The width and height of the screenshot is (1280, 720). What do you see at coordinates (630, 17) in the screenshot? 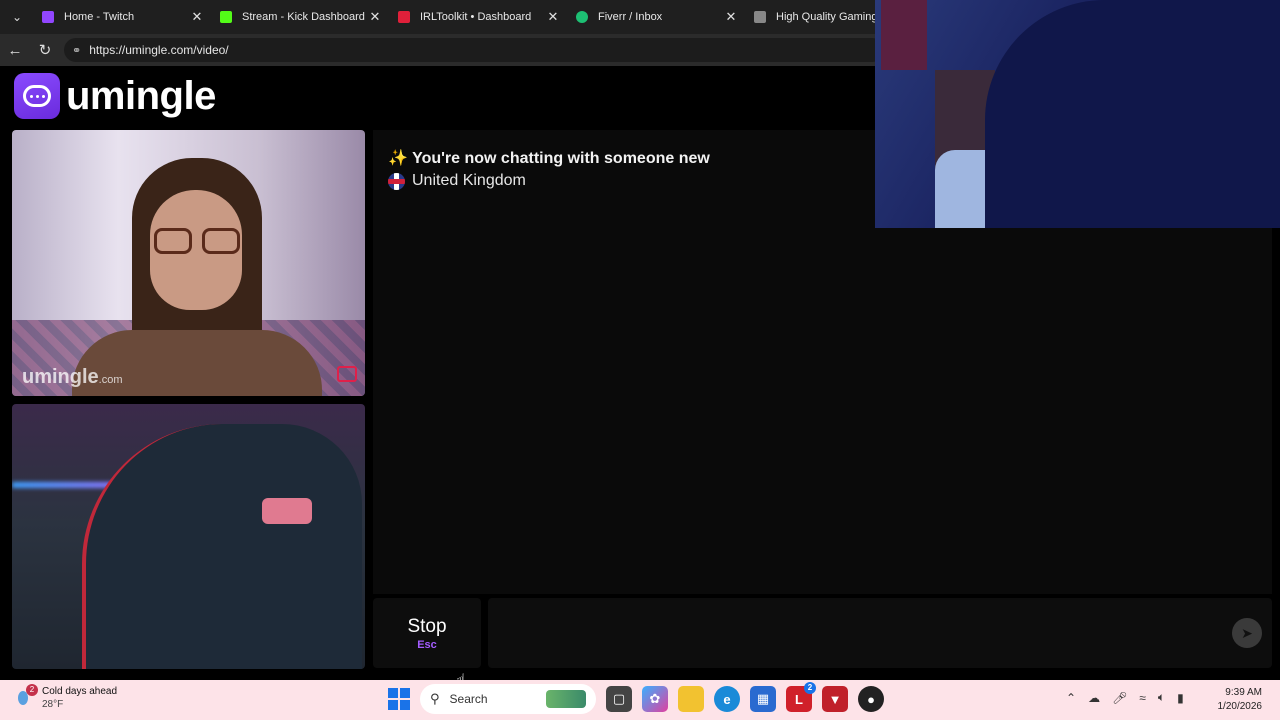
I see `tab-label: Fiverr / Inbox` at bounding box center [630, 17].